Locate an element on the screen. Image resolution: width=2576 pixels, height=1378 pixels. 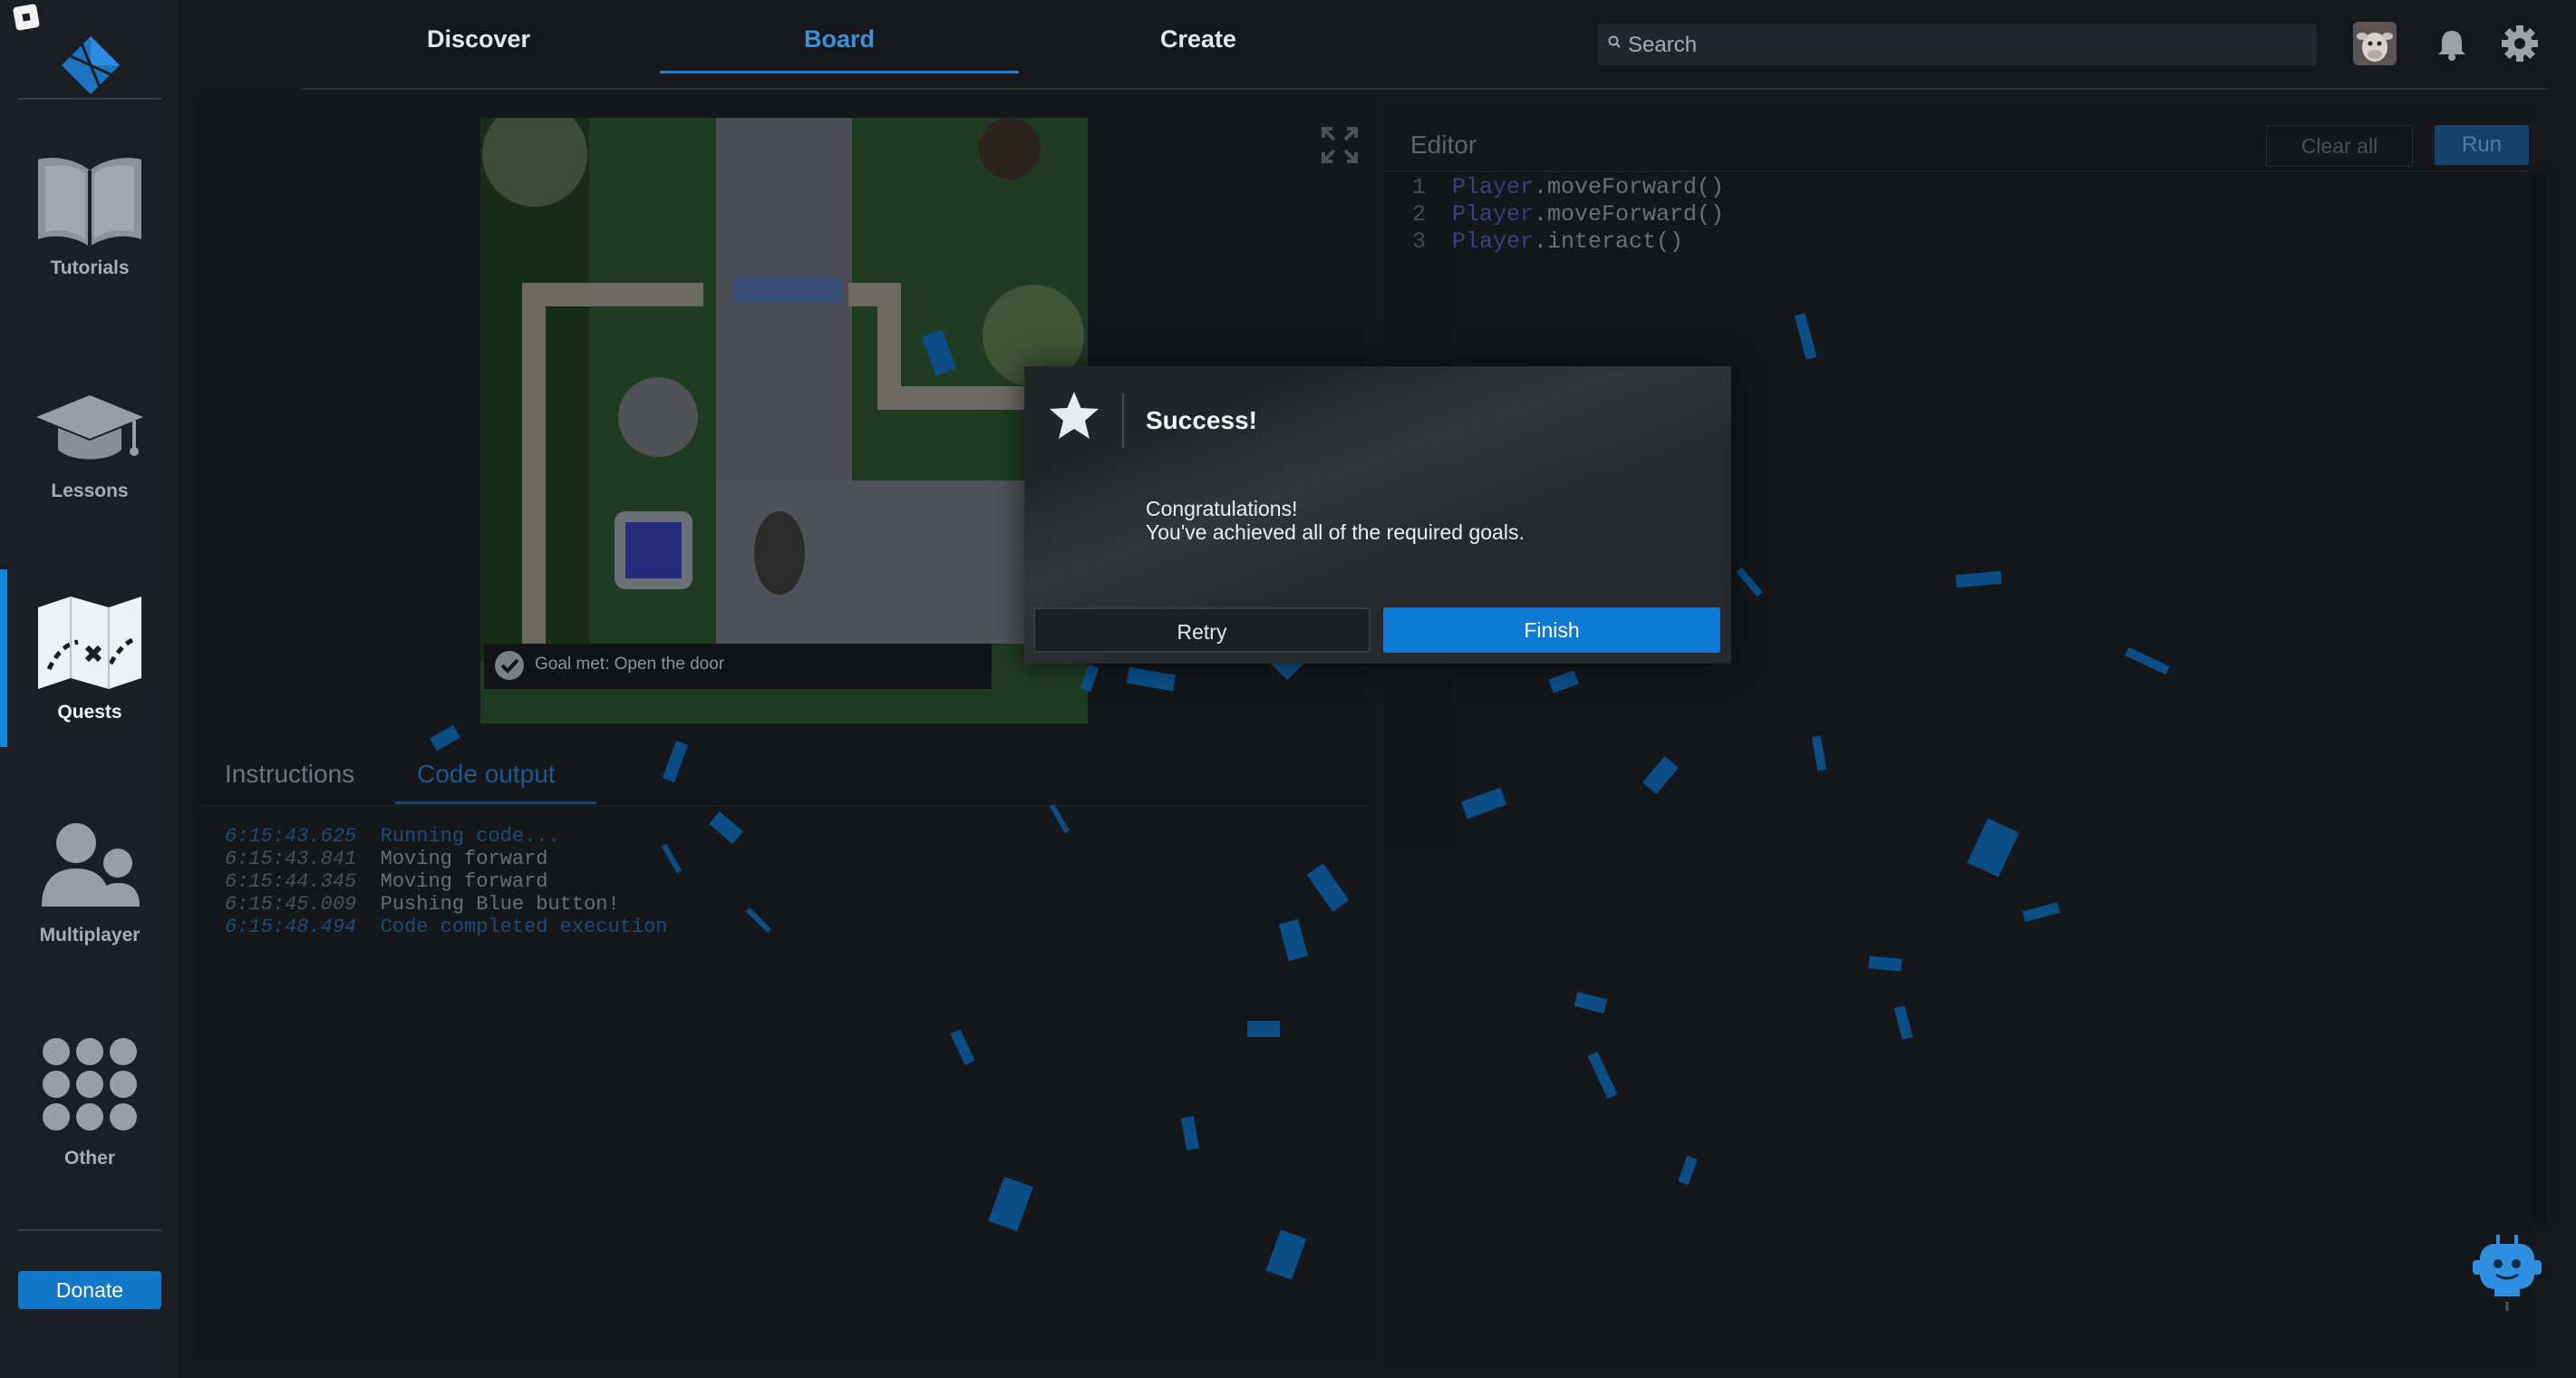
game-board-image is located at coordinates (784, 420).